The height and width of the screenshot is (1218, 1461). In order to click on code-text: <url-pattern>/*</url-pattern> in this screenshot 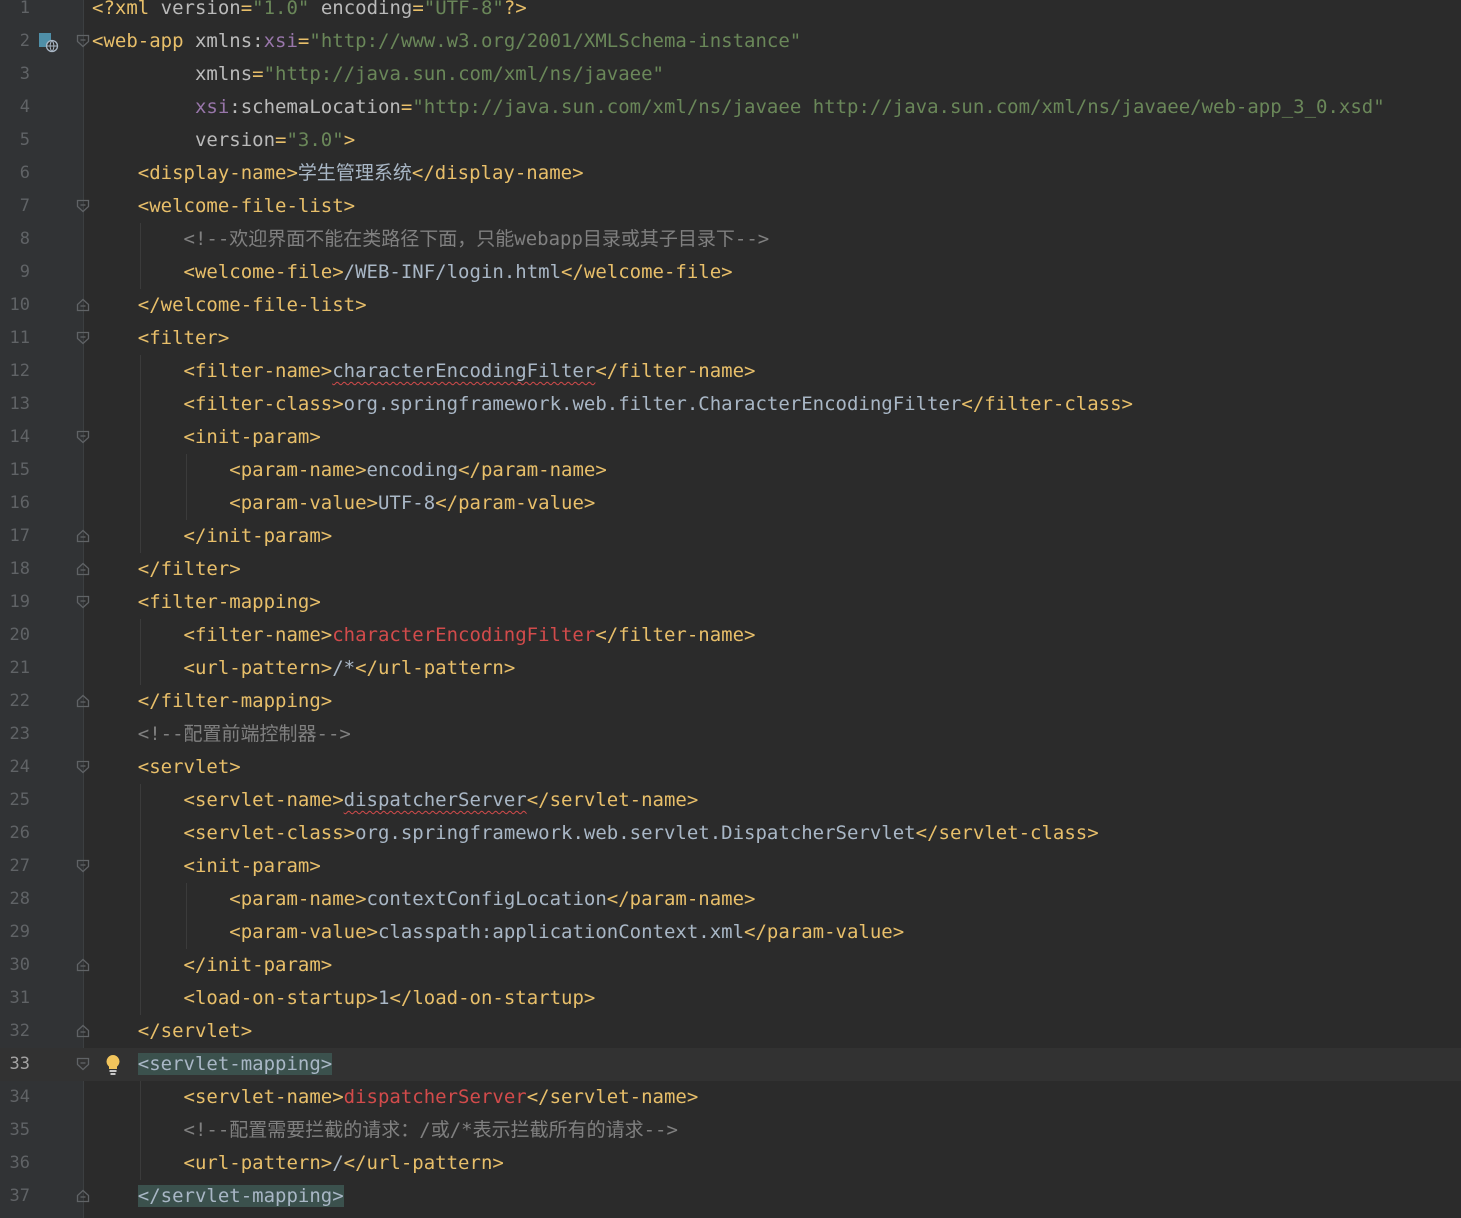, I will do `click(304, 668)`.